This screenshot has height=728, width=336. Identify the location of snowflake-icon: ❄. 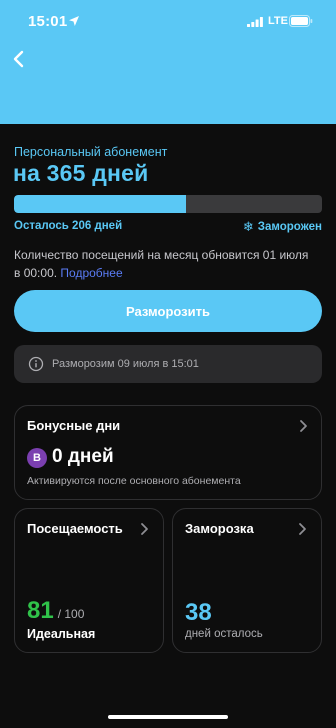
(248, 226).